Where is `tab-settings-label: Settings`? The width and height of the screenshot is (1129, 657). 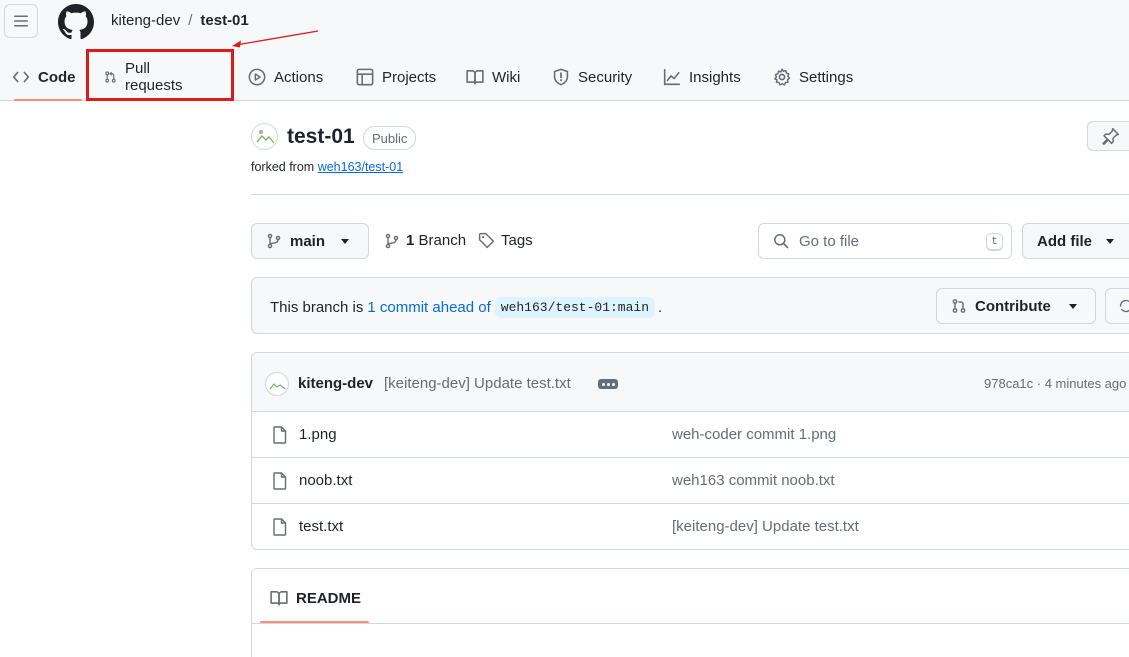 tab-settings-label: Settings is located at coordinates (826, 77).